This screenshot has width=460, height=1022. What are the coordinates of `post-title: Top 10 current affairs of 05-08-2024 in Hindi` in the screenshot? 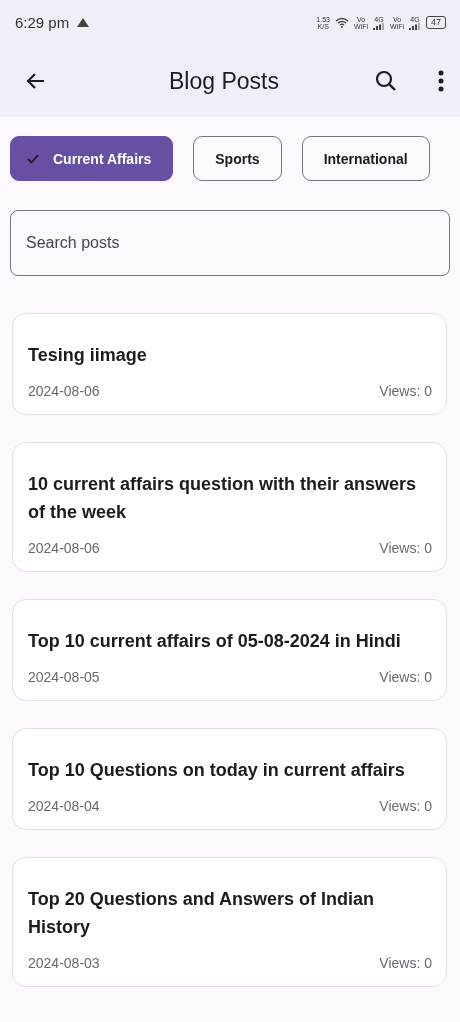 It's located at (215, 641).